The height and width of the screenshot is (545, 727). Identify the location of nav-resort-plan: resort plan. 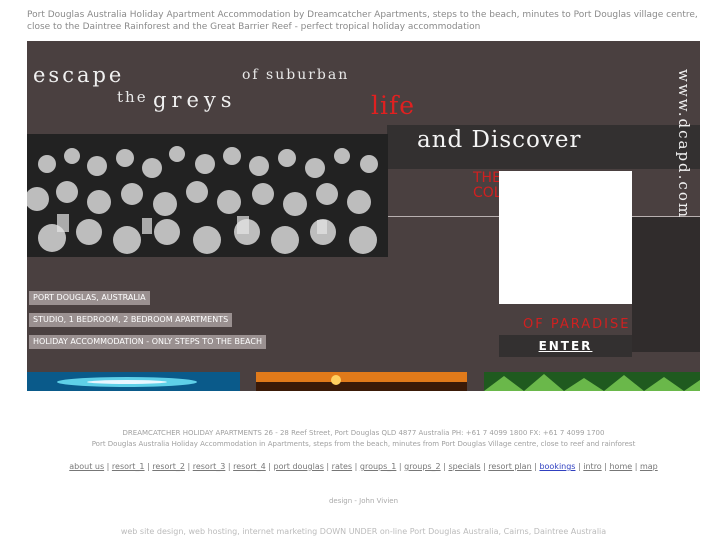
(509, 466).